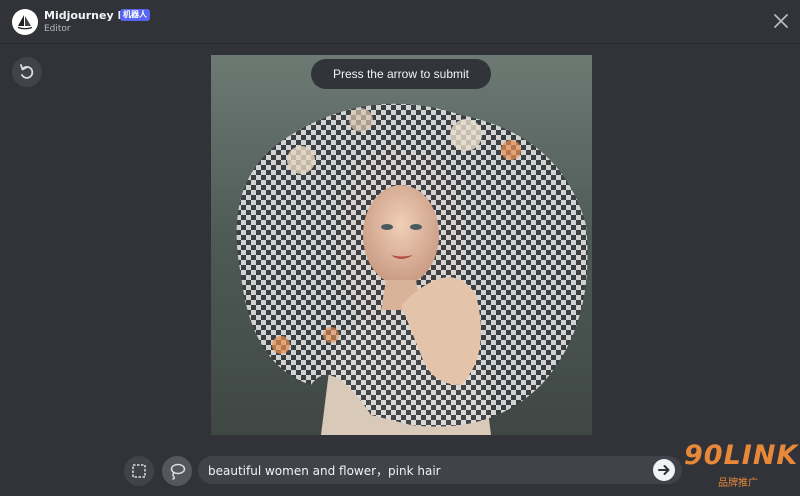  I want to click on close-button, so click(781, 21).